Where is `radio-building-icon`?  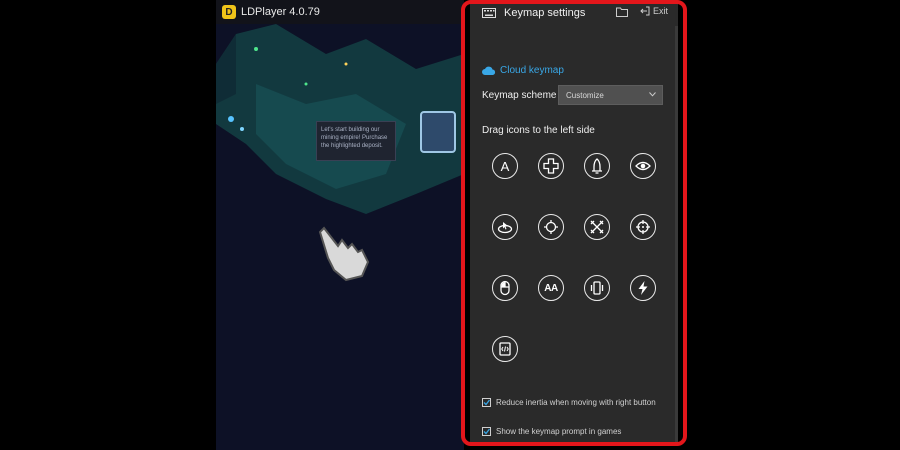 radio-building-icon is located at coordinates (438, 132).